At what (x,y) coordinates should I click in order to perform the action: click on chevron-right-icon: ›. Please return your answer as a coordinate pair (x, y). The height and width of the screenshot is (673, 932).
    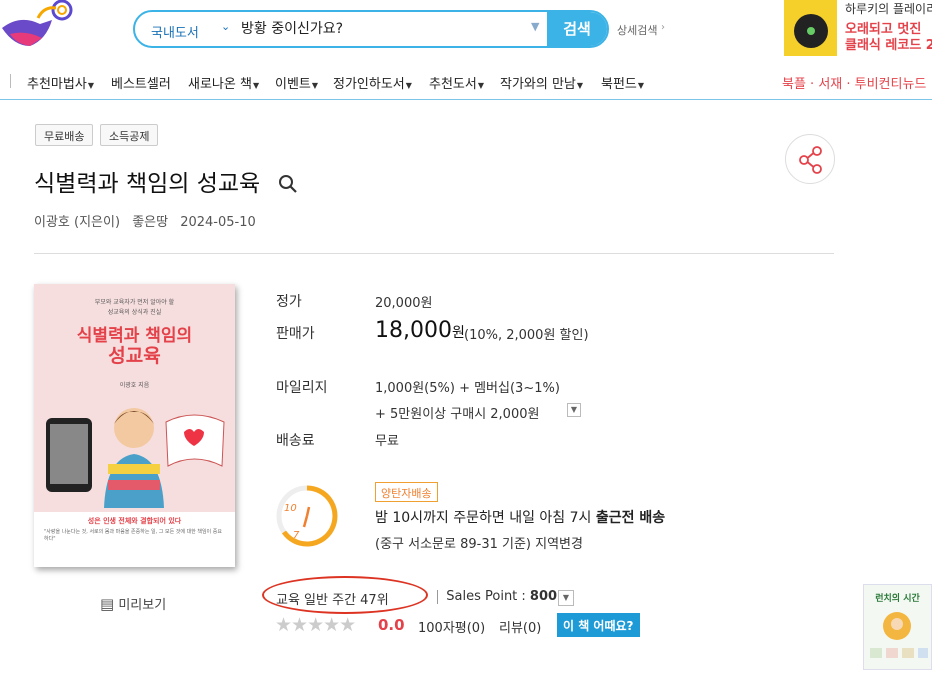
    Looking at the image, I should click on (663, 27).